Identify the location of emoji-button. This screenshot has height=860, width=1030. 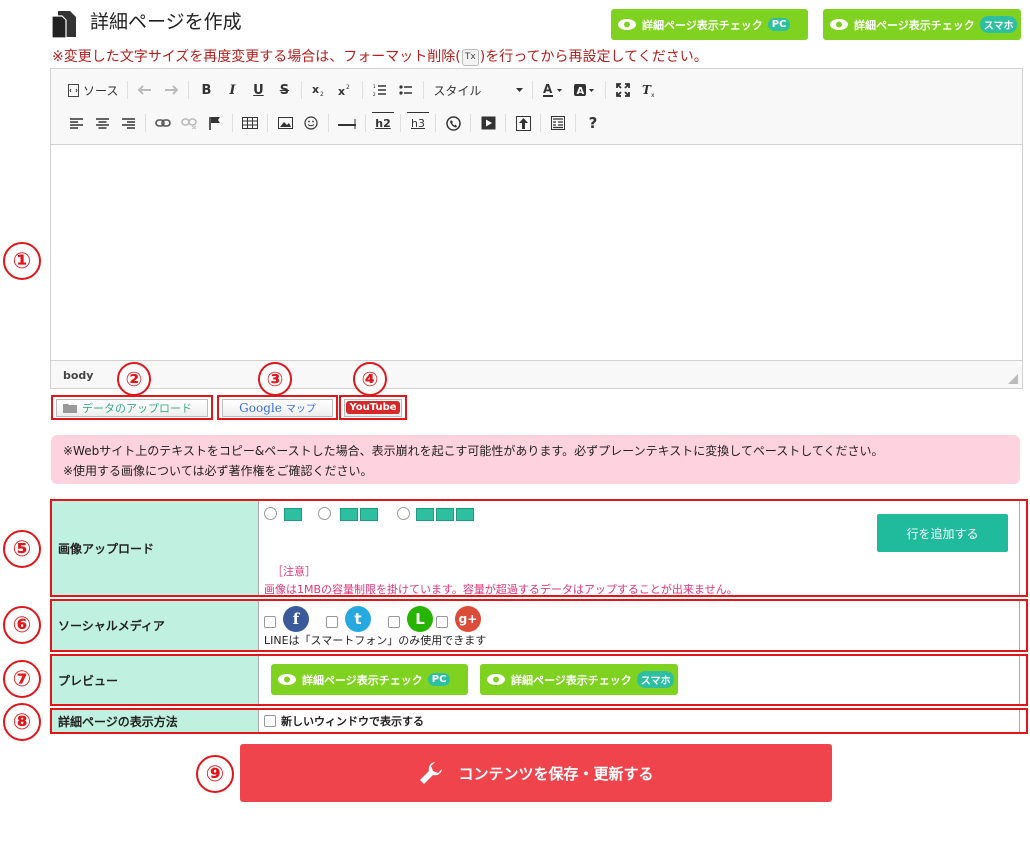
(311, 123).